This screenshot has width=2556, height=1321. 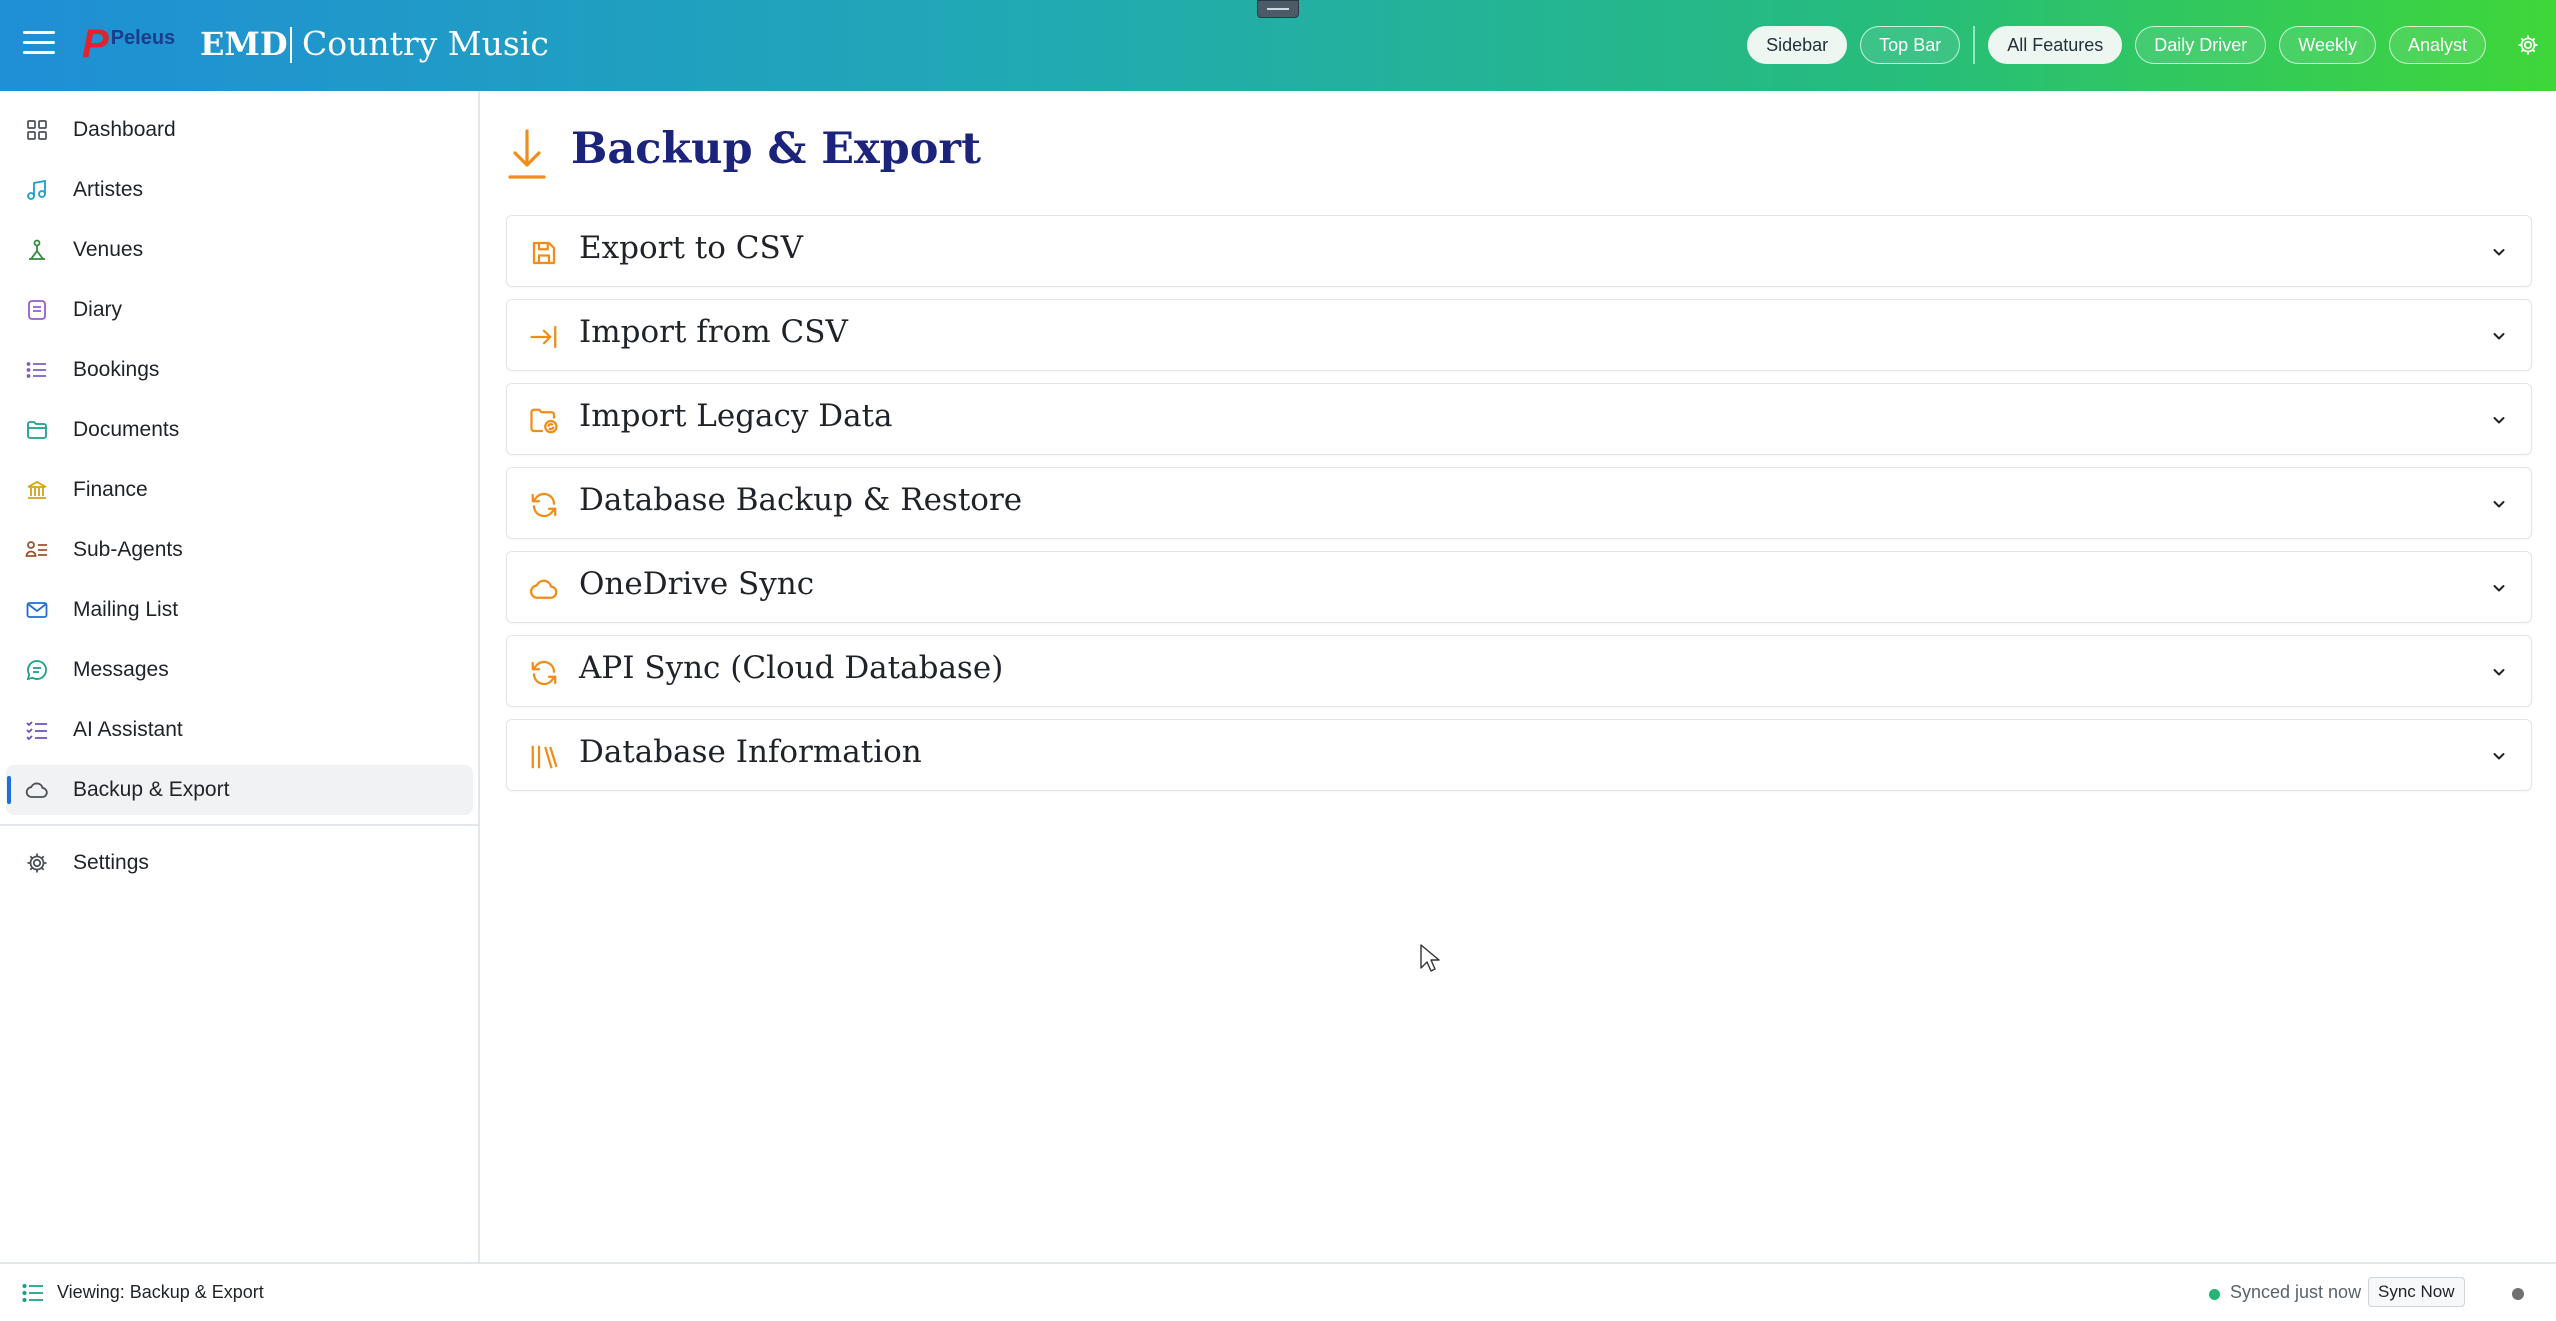 What do you see at coordinates (544, 757) in the screenshot?
I see `library-icon` at bounding box center [544, 757].